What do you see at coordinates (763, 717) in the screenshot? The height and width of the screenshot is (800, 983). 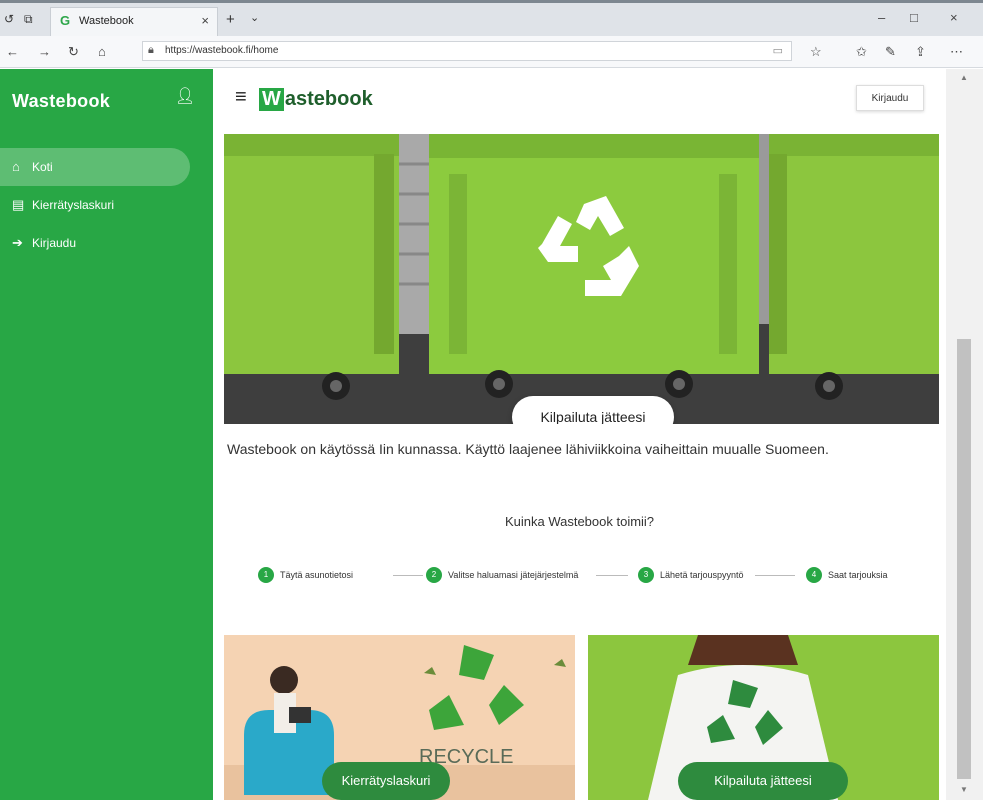 I see `card-tender-waste: Kilpailuta jätteesi` at bounding box center [763, 717].